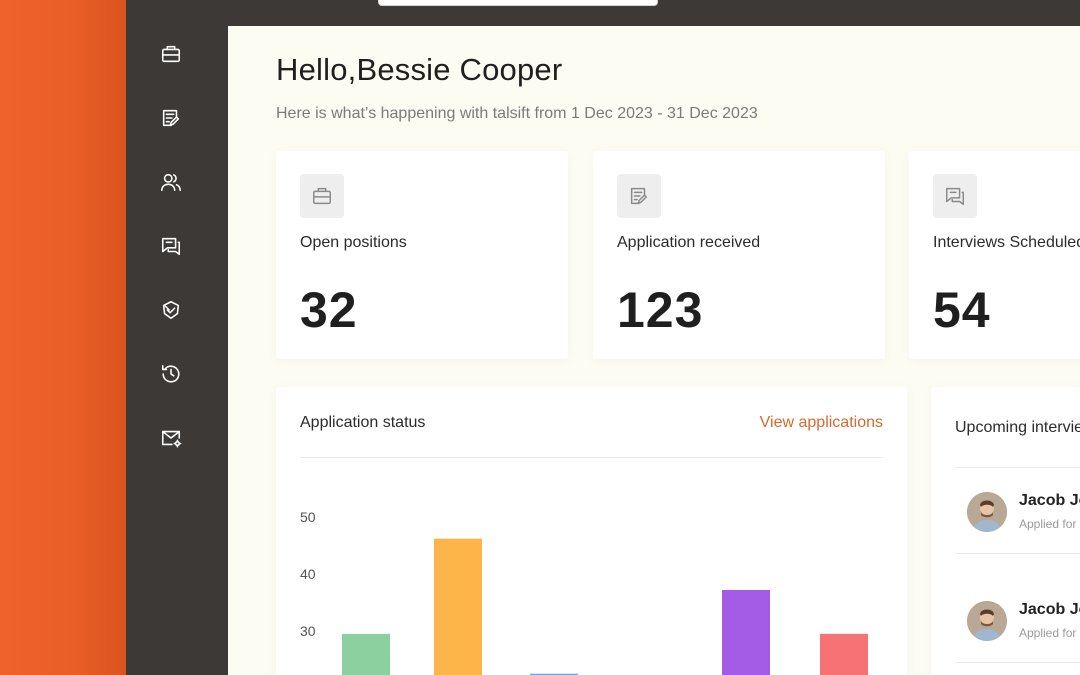  I want to click on y-tick-label: 50, so click(308, 517).